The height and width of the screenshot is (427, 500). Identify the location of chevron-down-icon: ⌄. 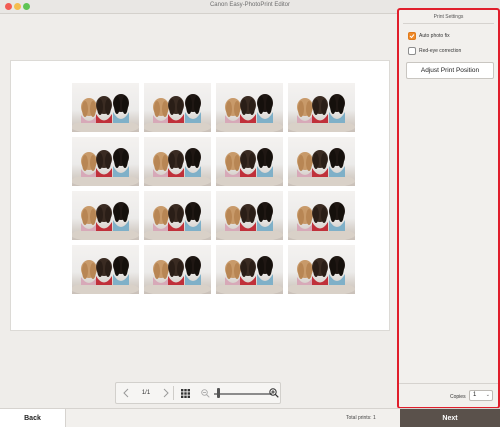
(487, 395).